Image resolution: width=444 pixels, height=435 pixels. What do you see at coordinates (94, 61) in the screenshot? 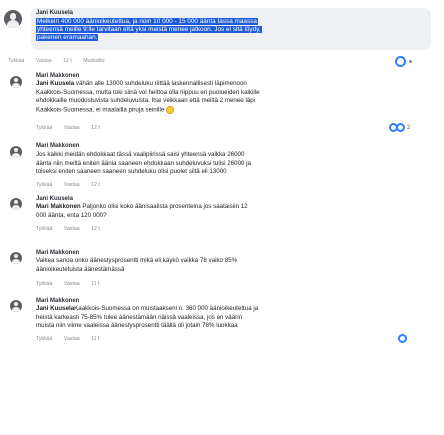
I see `edited-label: Muokattu` at bounding box center [94, 61].